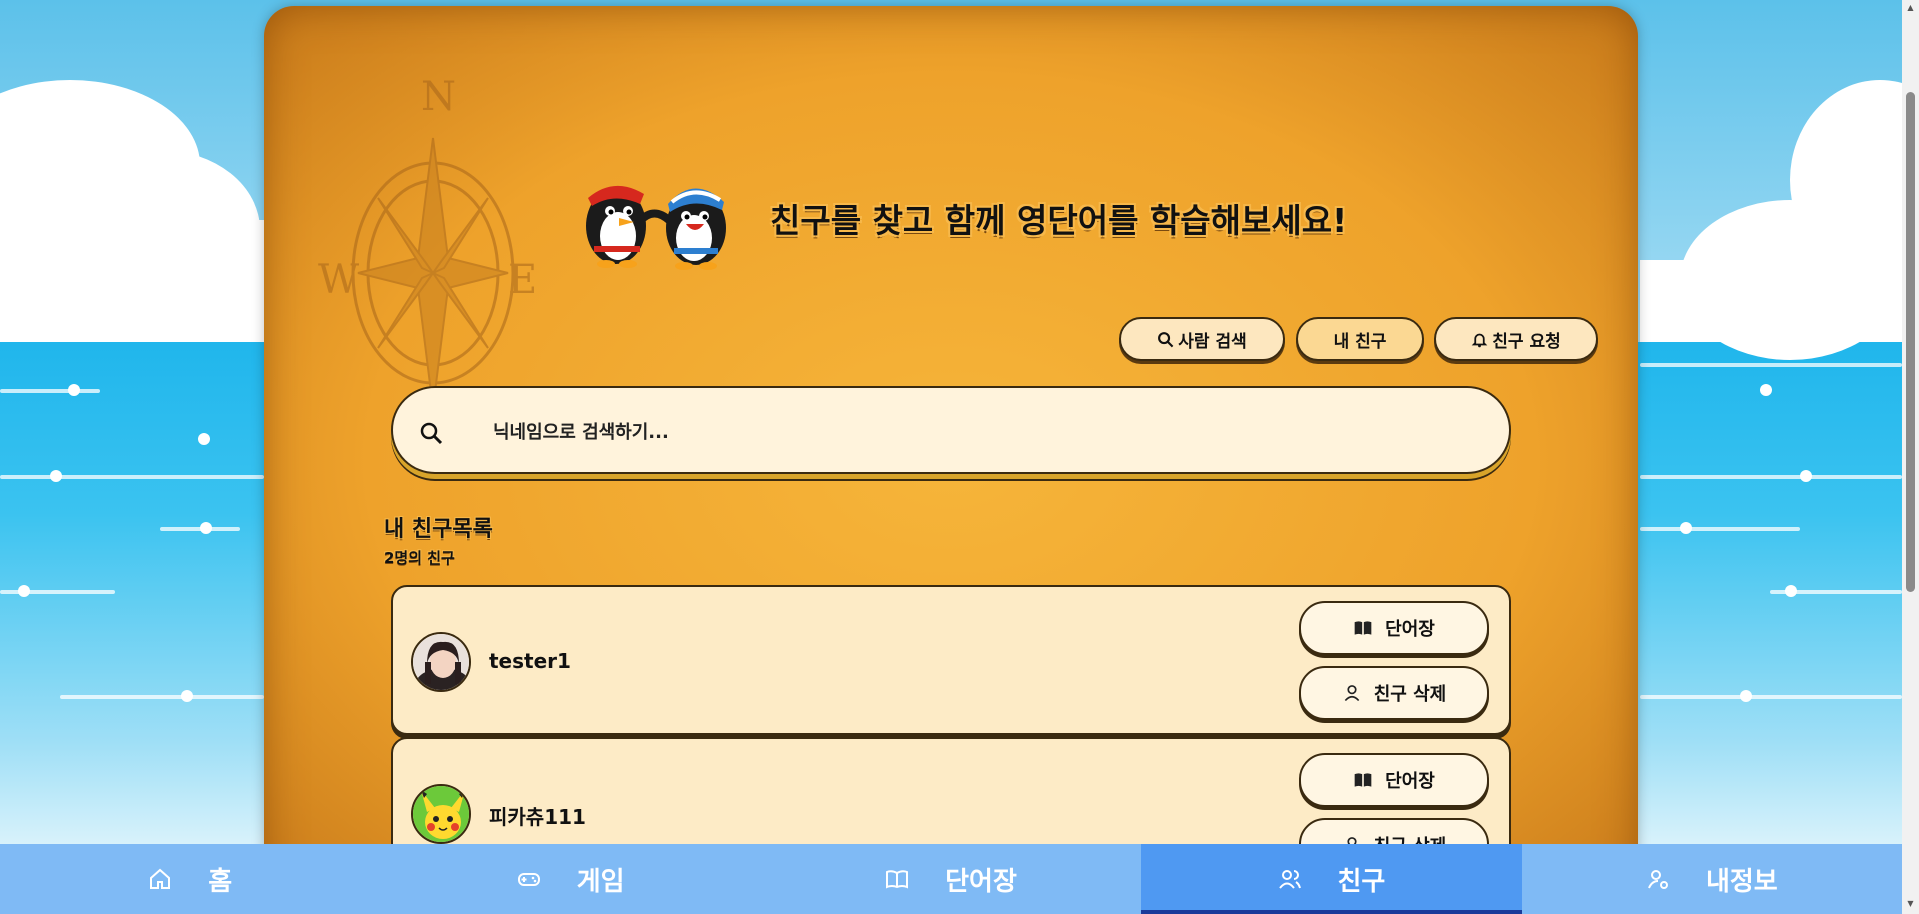 The image size is (1919, 914). I want to click on nav-label: 홈, so click(220, 881).